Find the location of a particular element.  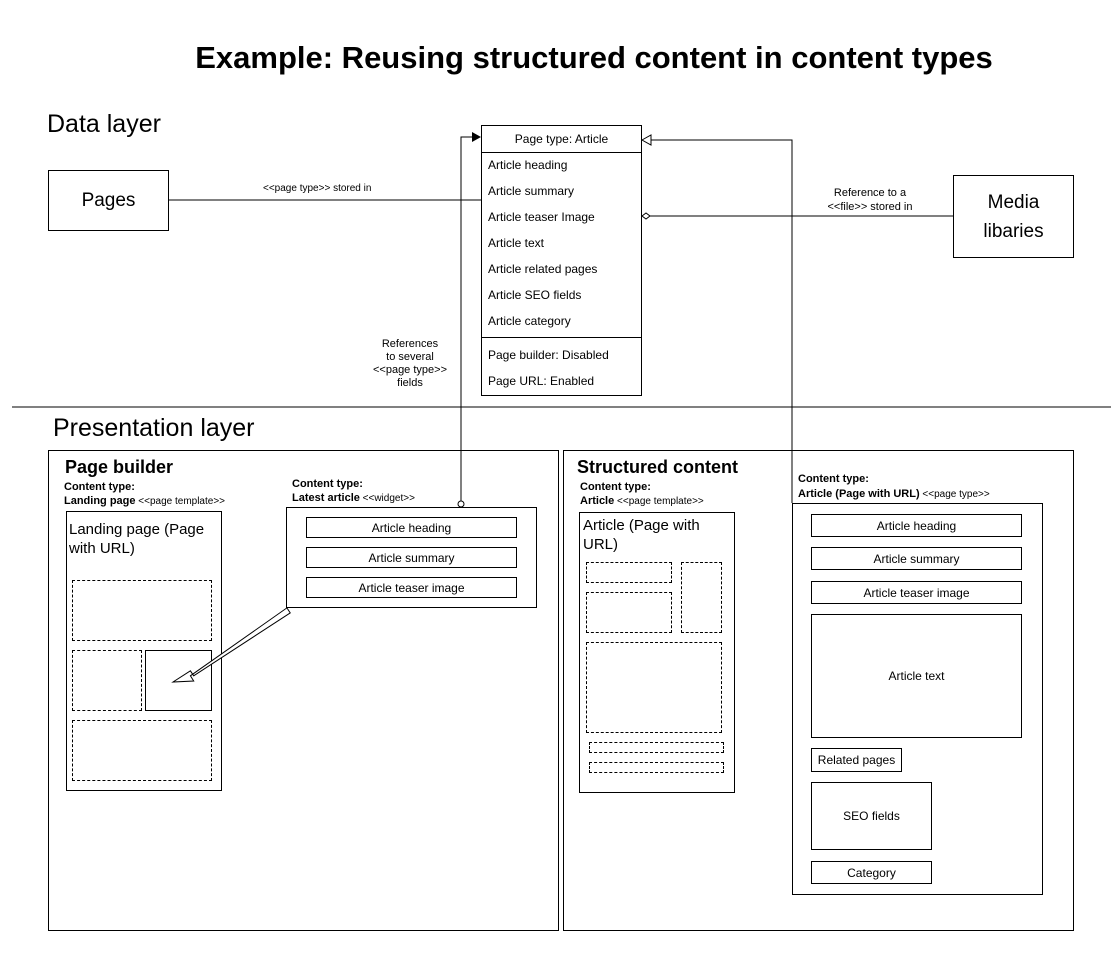

structured-ct-name: Article is located at coordinates (597, 501).